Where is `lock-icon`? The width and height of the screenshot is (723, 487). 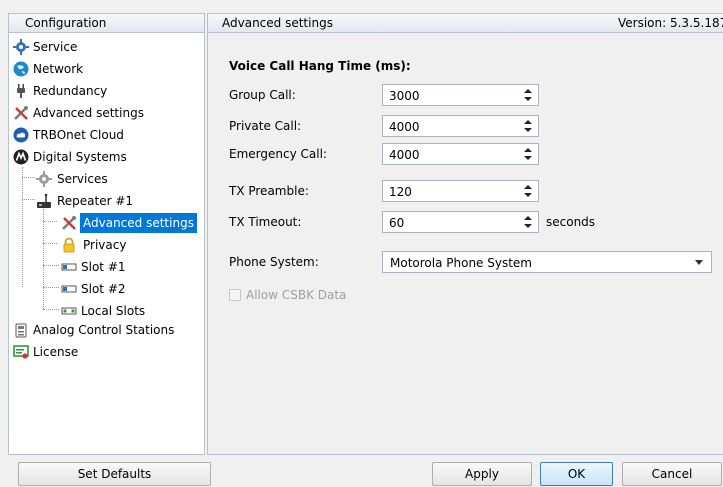 lock-icon is located at coordinates (69, 245).